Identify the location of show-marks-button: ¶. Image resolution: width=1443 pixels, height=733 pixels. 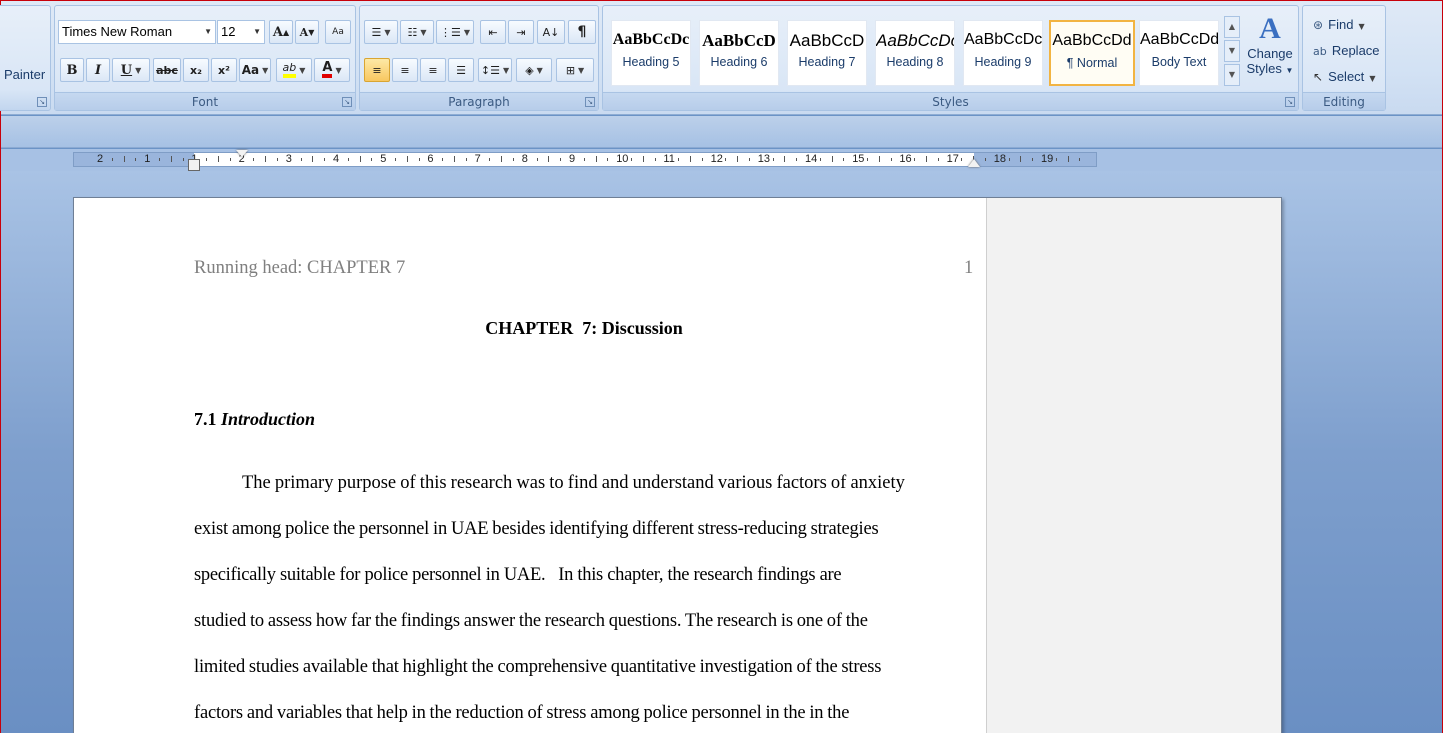
(582, 32).